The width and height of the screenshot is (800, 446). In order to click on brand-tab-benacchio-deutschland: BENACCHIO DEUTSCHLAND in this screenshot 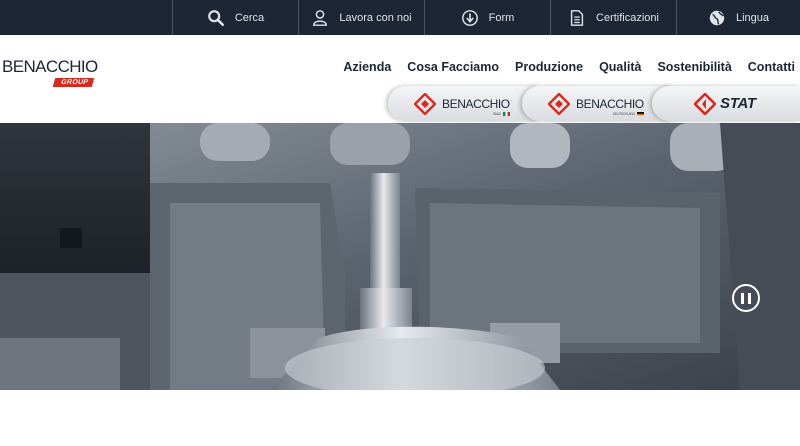, I will do `click(597, 103)`.